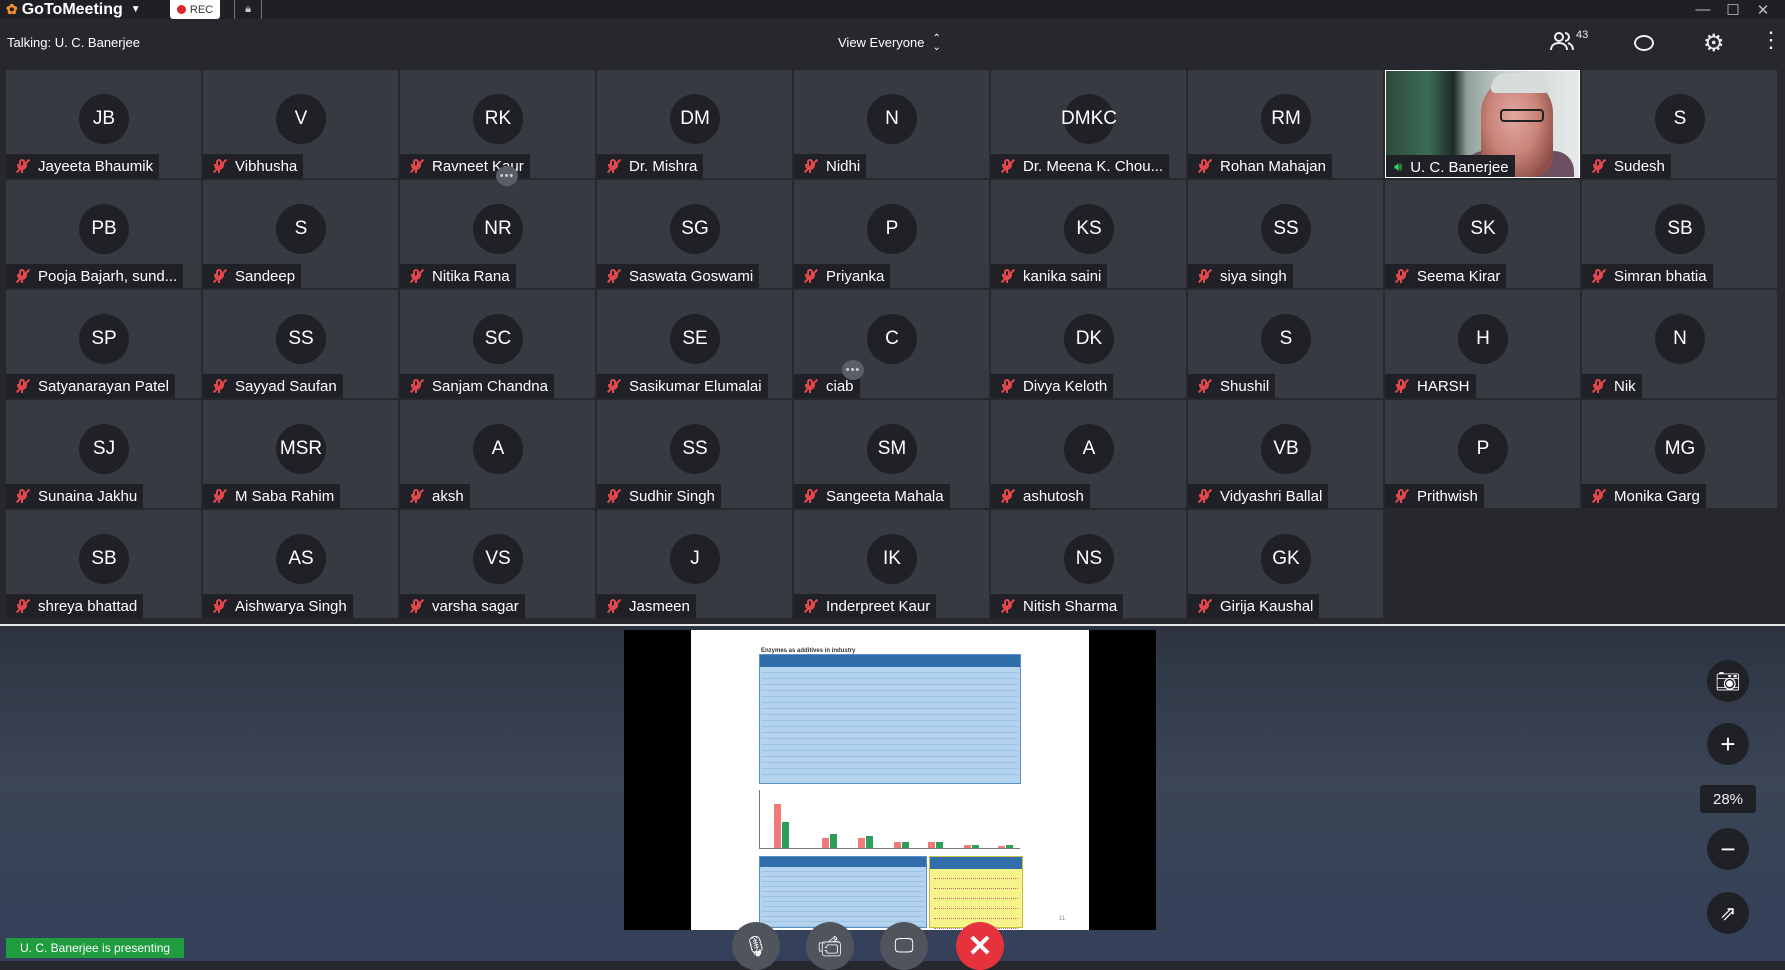  Describe the element at coordinates (201, 9) in the screenshot. I see `record-label: REC` at that location.